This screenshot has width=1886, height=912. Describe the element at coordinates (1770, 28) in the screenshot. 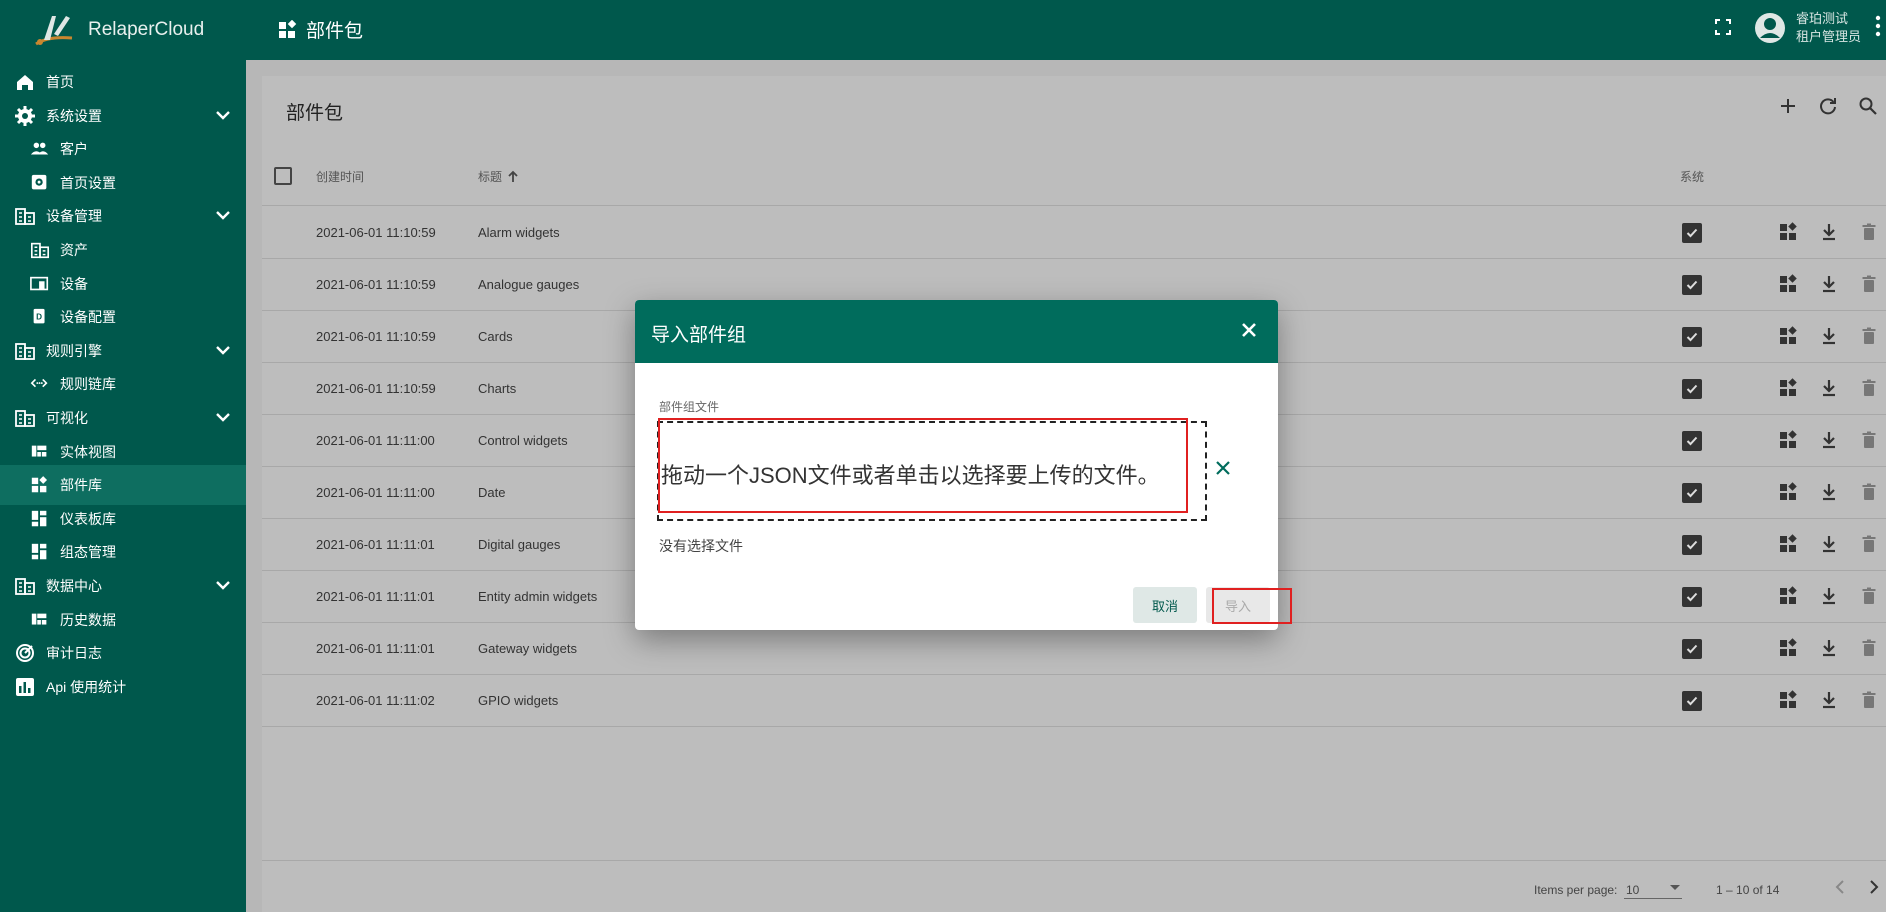

I see `account-avatar-icon` at that location.